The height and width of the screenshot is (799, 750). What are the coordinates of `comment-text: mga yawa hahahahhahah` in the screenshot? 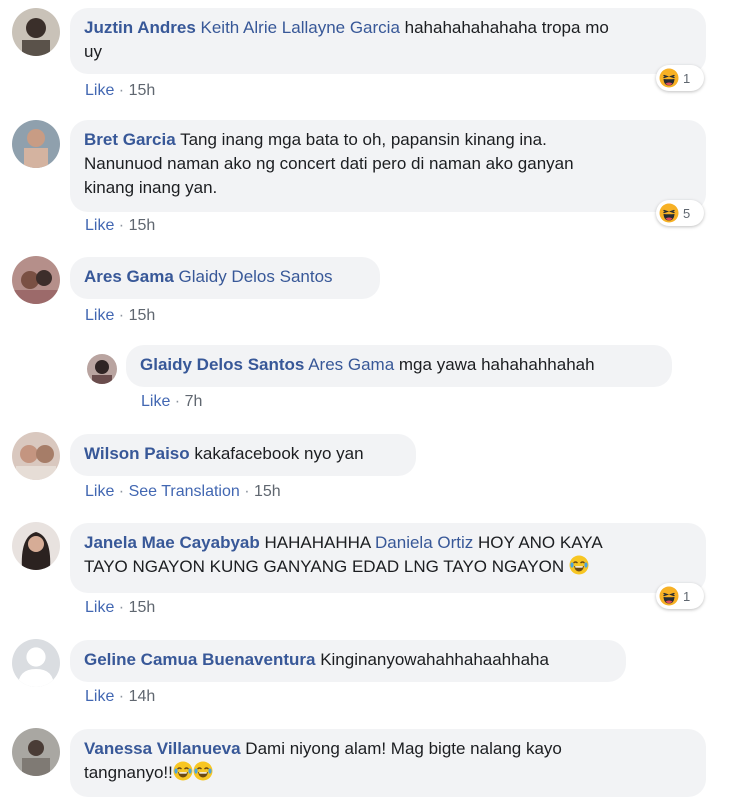 It's located at (494, 364).